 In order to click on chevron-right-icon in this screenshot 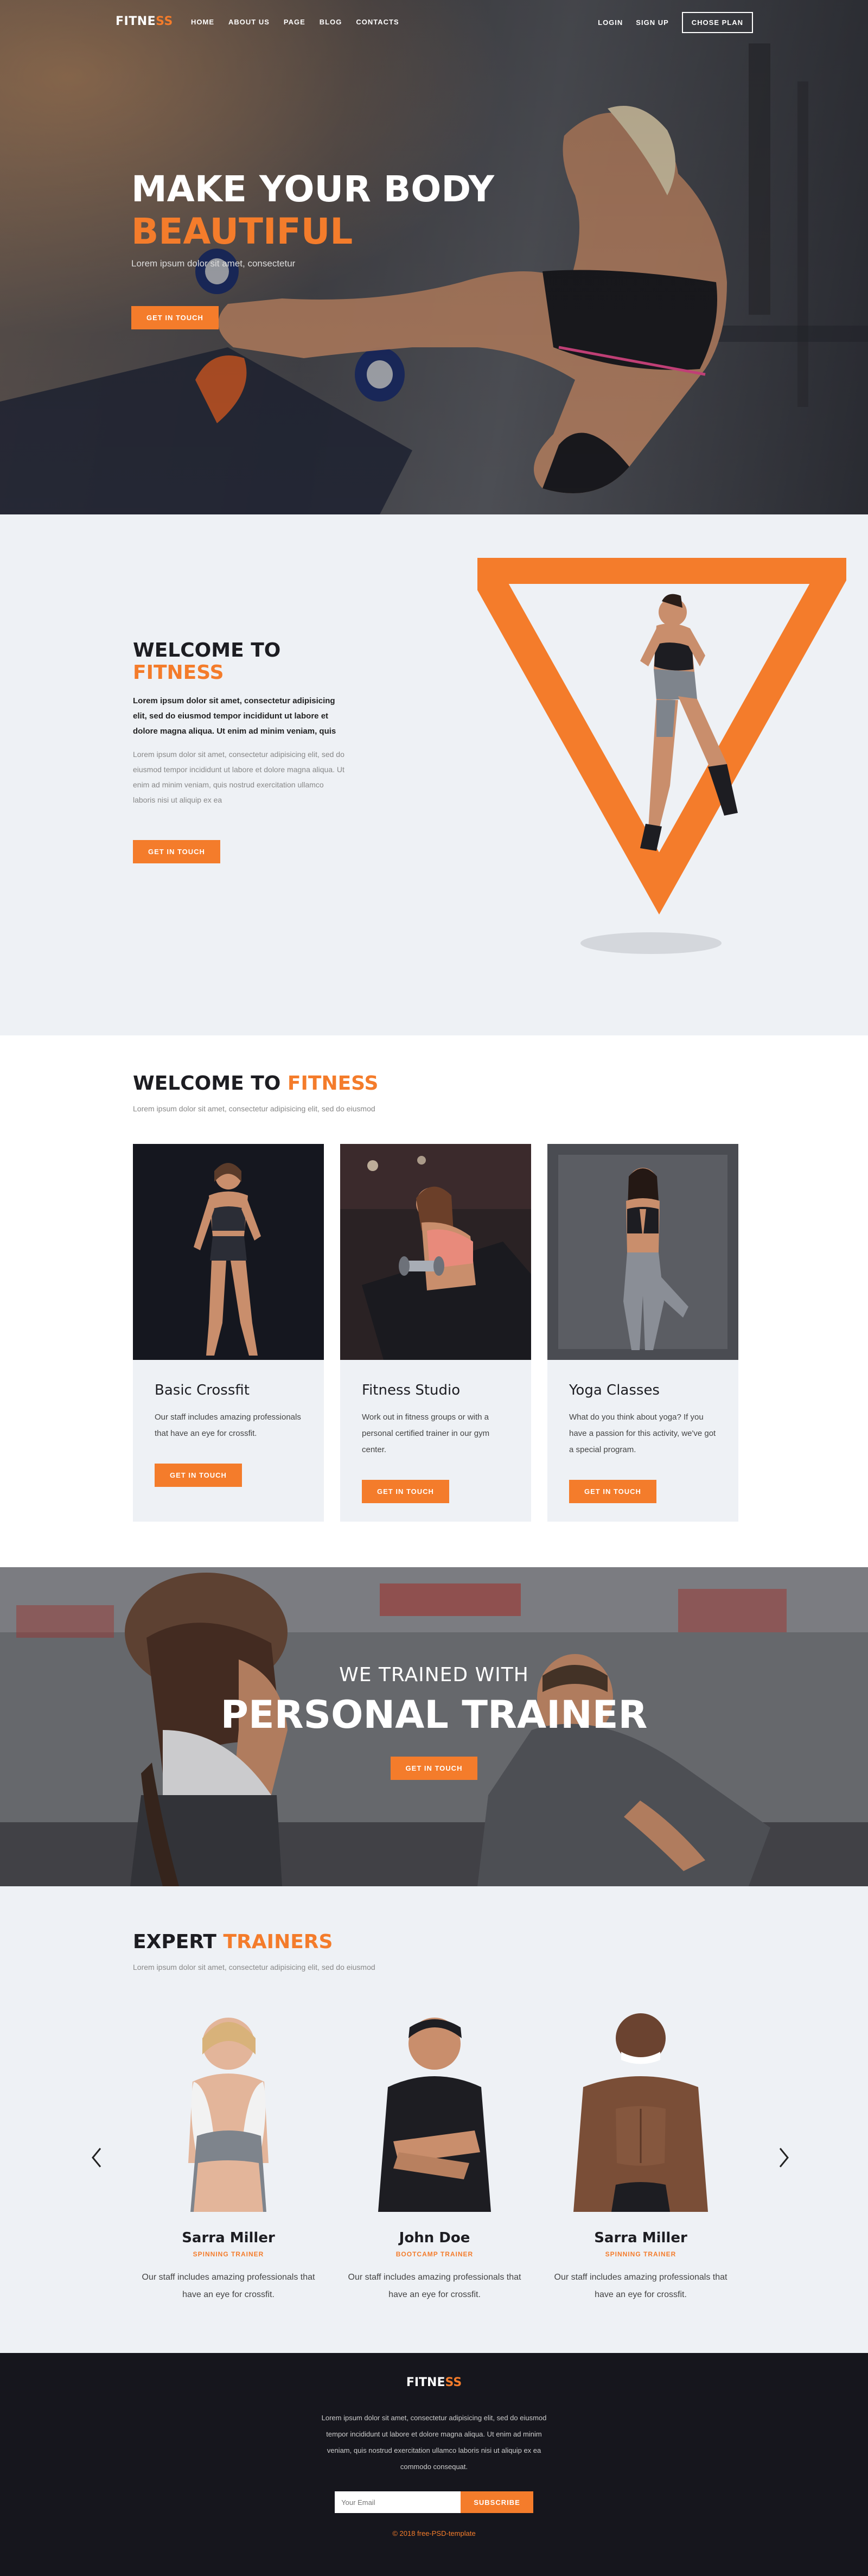, I will do `click(784, 2157)`.